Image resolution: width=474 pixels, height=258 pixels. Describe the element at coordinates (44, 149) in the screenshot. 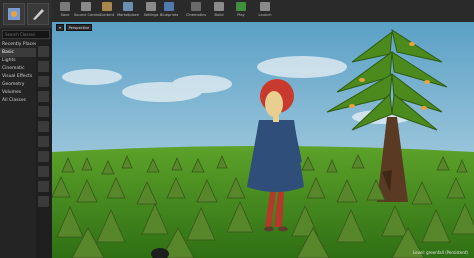

I see `placeable-icons-column` at that location.